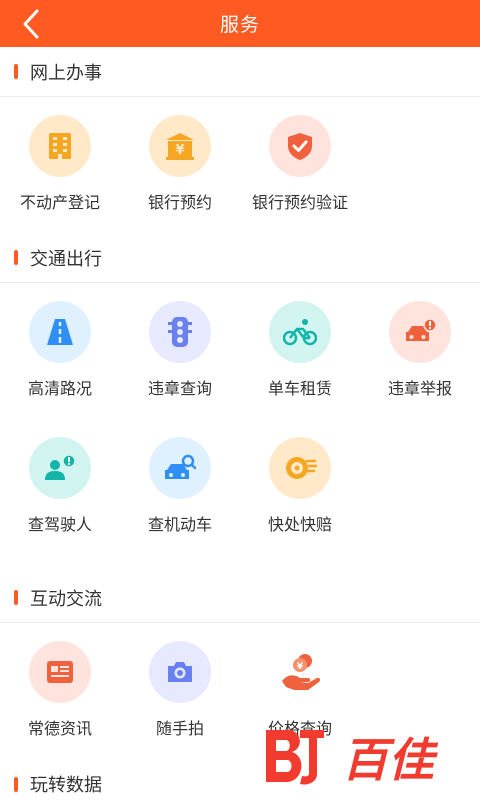 The height and width of the screenshot is (800, 480). I want to click on service-hd-road-conditions: 高清路况, so click(60, 369).